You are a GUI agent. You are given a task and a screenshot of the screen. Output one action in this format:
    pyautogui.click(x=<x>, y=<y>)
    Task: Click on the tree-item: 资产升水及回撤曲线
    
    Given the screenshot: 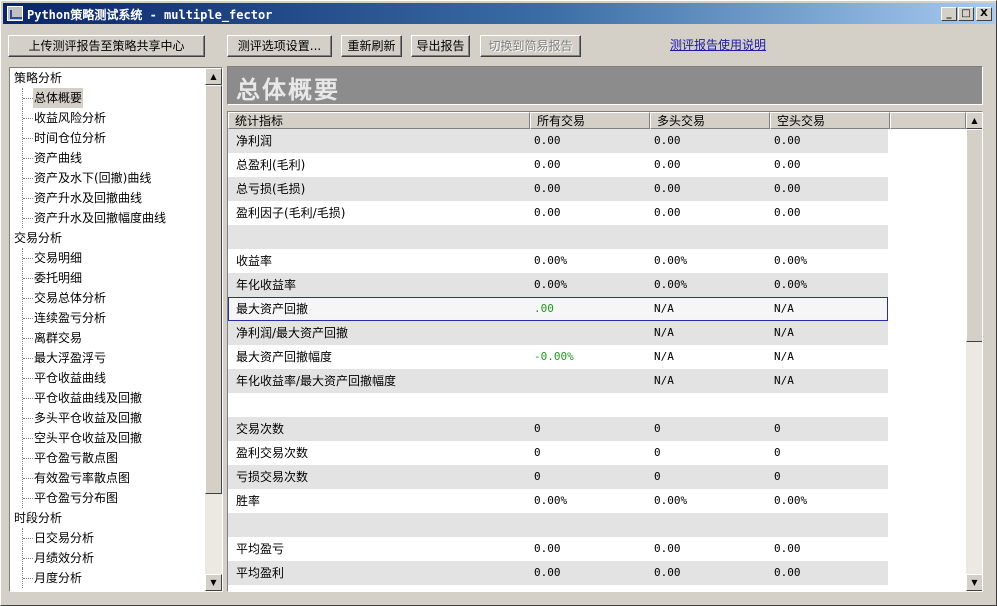 What is the action you would take?
    pyautogui.click(x=108, y=198)
    